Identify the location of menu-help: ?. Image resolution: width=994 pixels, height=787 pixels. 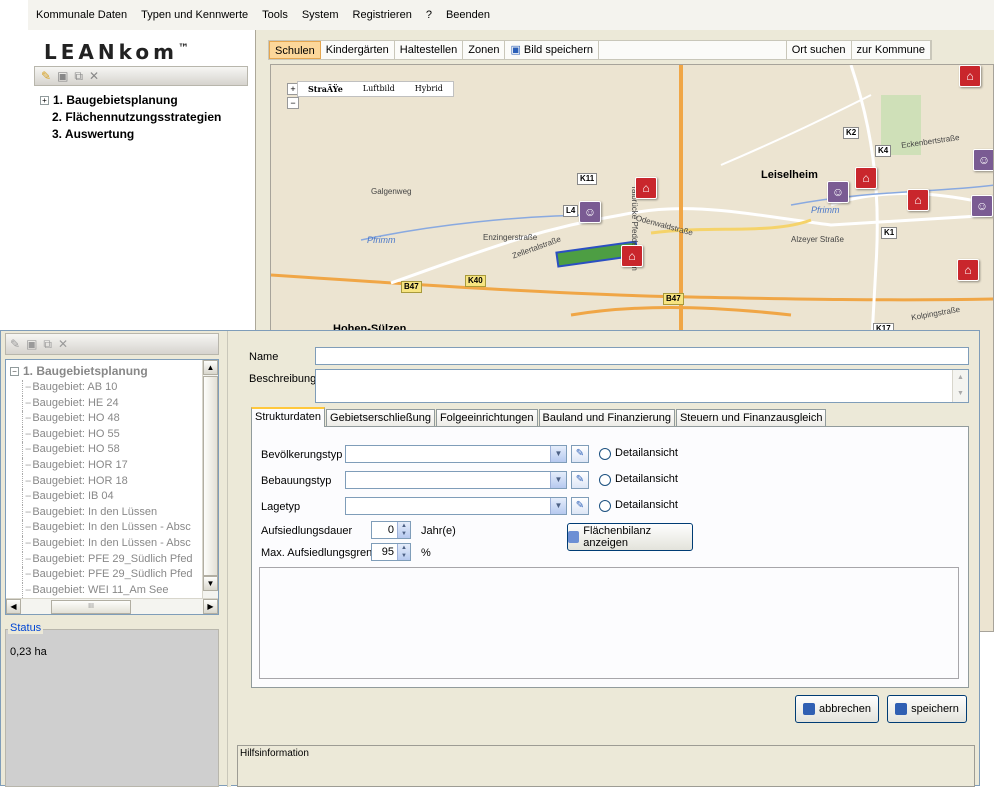
(429, 15).